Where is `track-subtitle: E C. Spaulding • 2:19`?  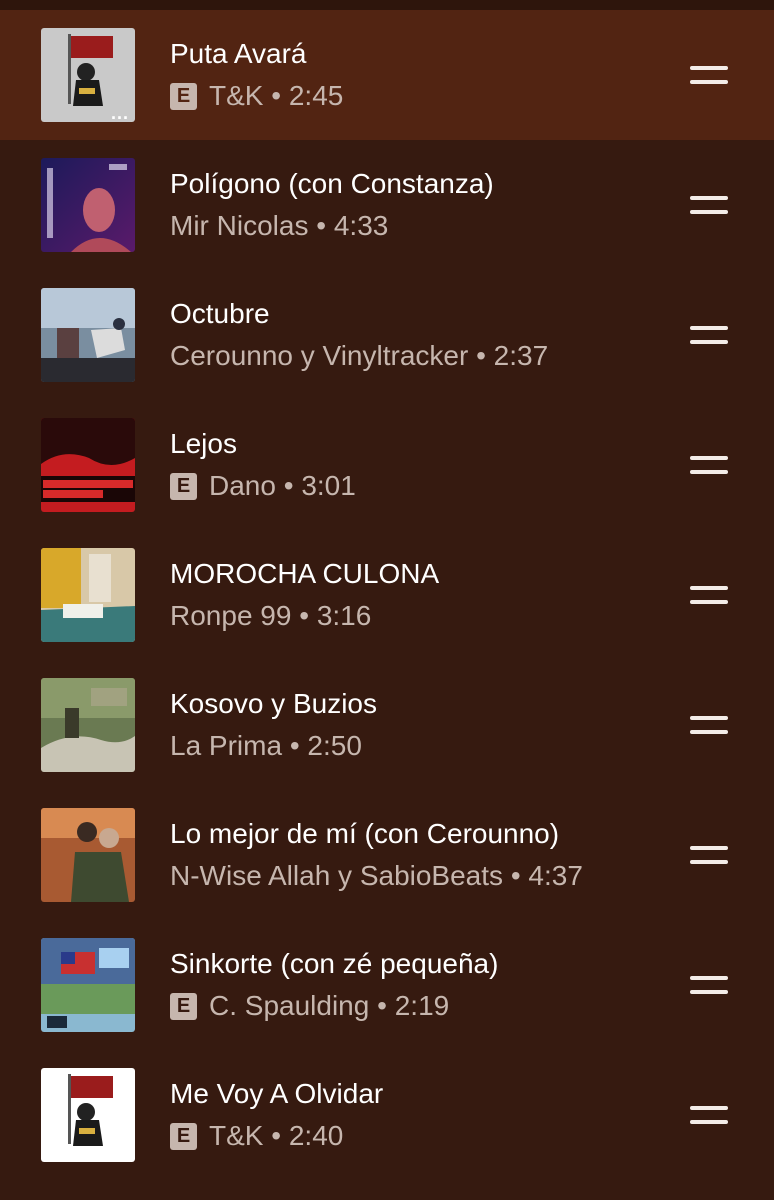 track-subtitle: E C. Spaulding • 2:19 is located at coordinates (309, 1006).